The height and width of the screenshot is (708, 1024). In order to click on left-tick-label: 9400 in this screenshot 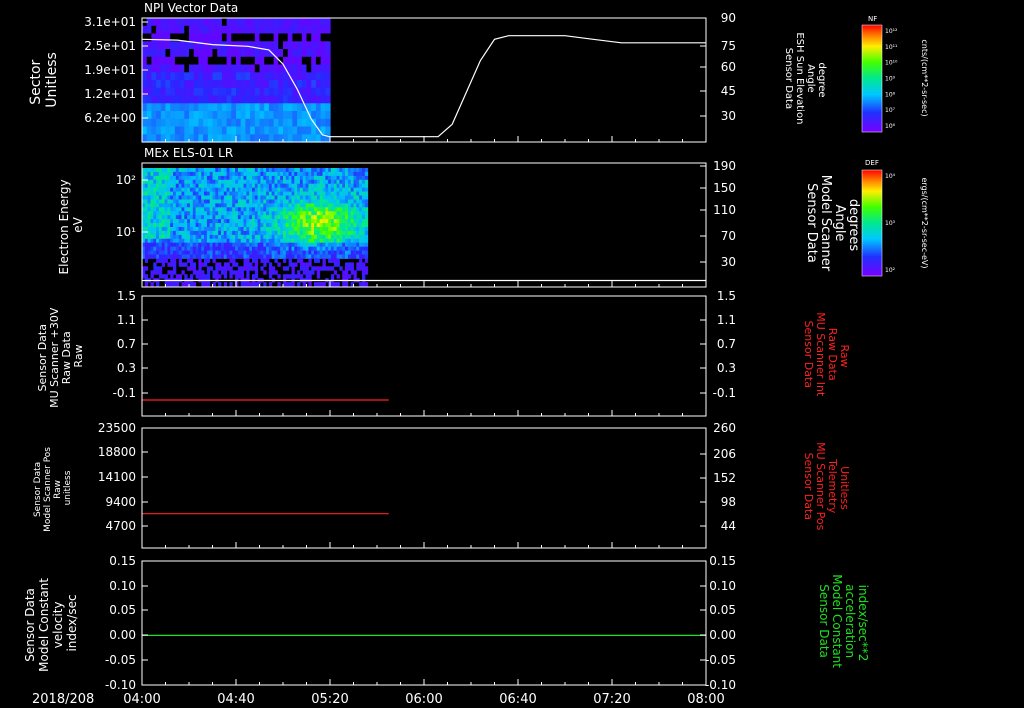, I will do `click(120, 502)`.